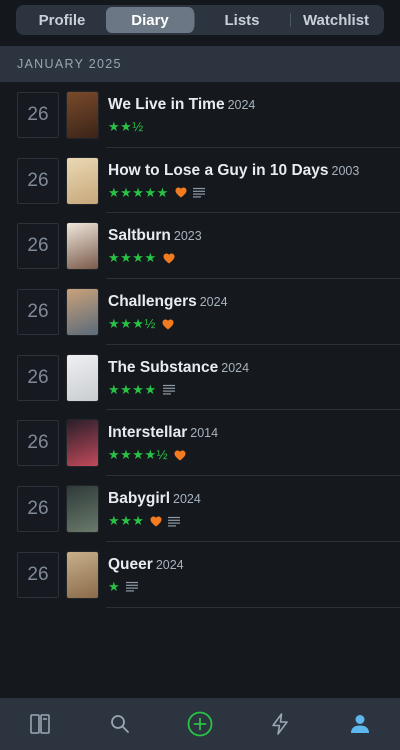 The width and height of the screenshot is (400, 750). Describe the element at coordinates (148, 433) in the screenshot. I see `film-title: Interstellar` at that location.